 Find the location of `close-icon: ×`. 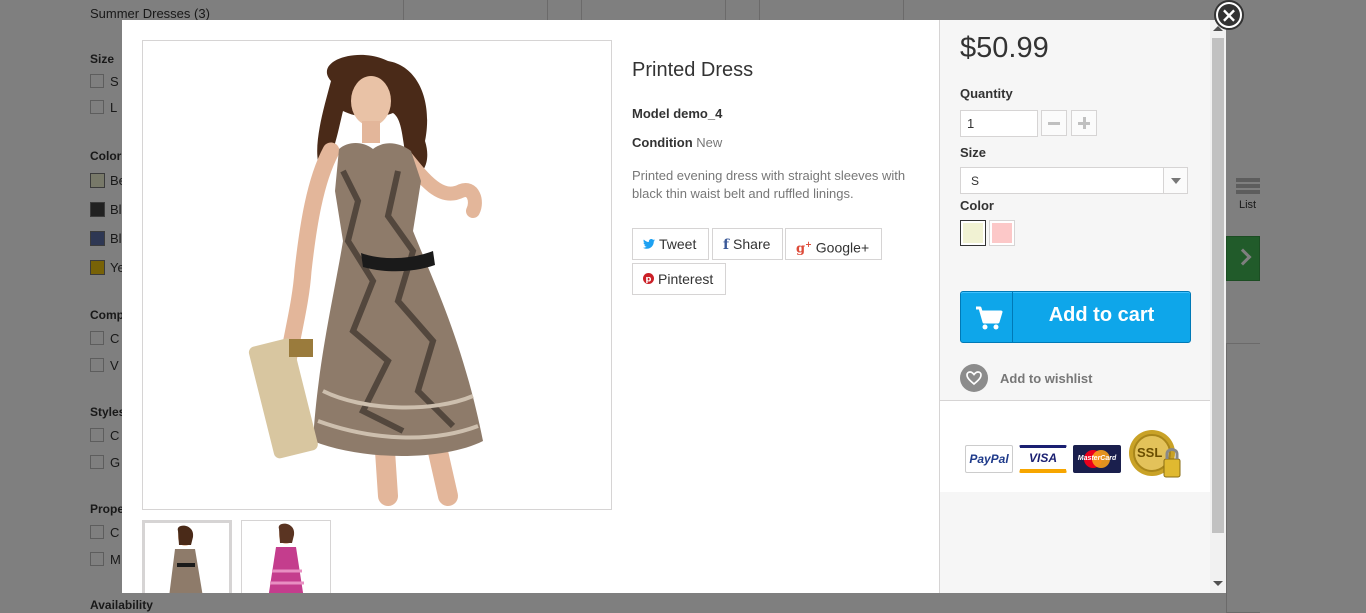

close-icon: × is located at coordinates (1229, 15).